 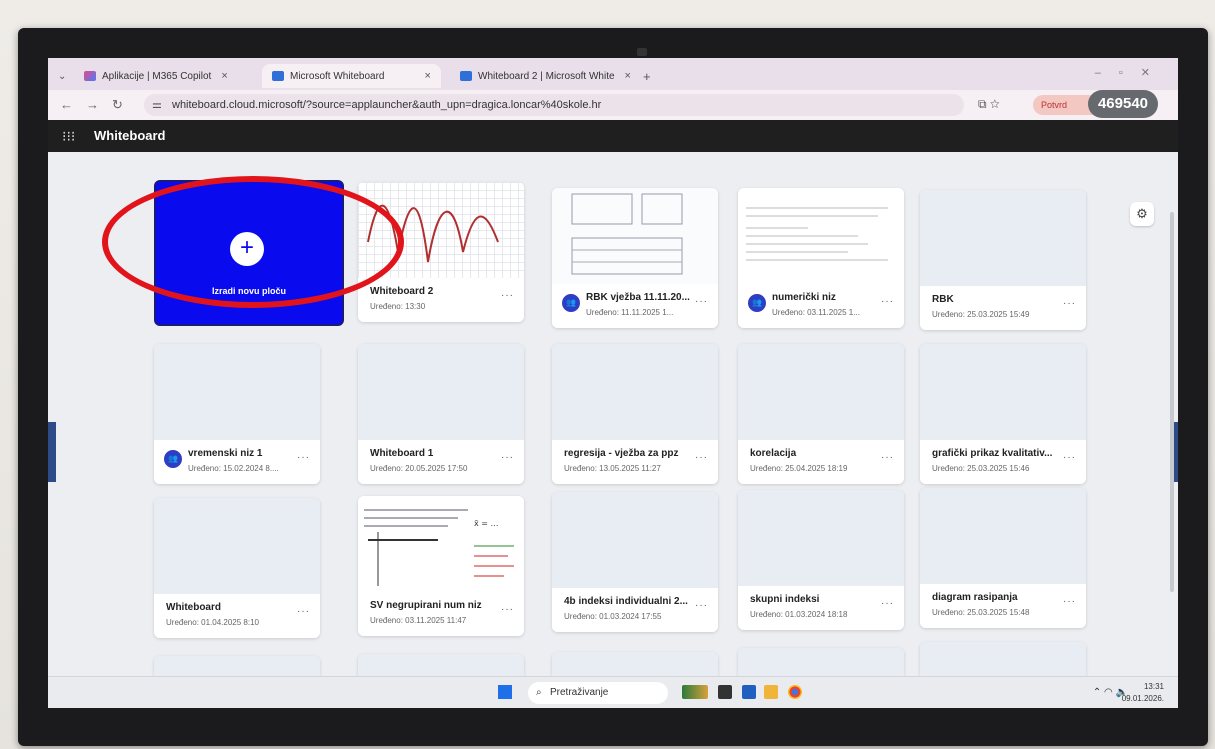 What do you see at coordinates (52, 452) in the screenshot?
I see `left-panel-handle` at bounding box center [52, 452].